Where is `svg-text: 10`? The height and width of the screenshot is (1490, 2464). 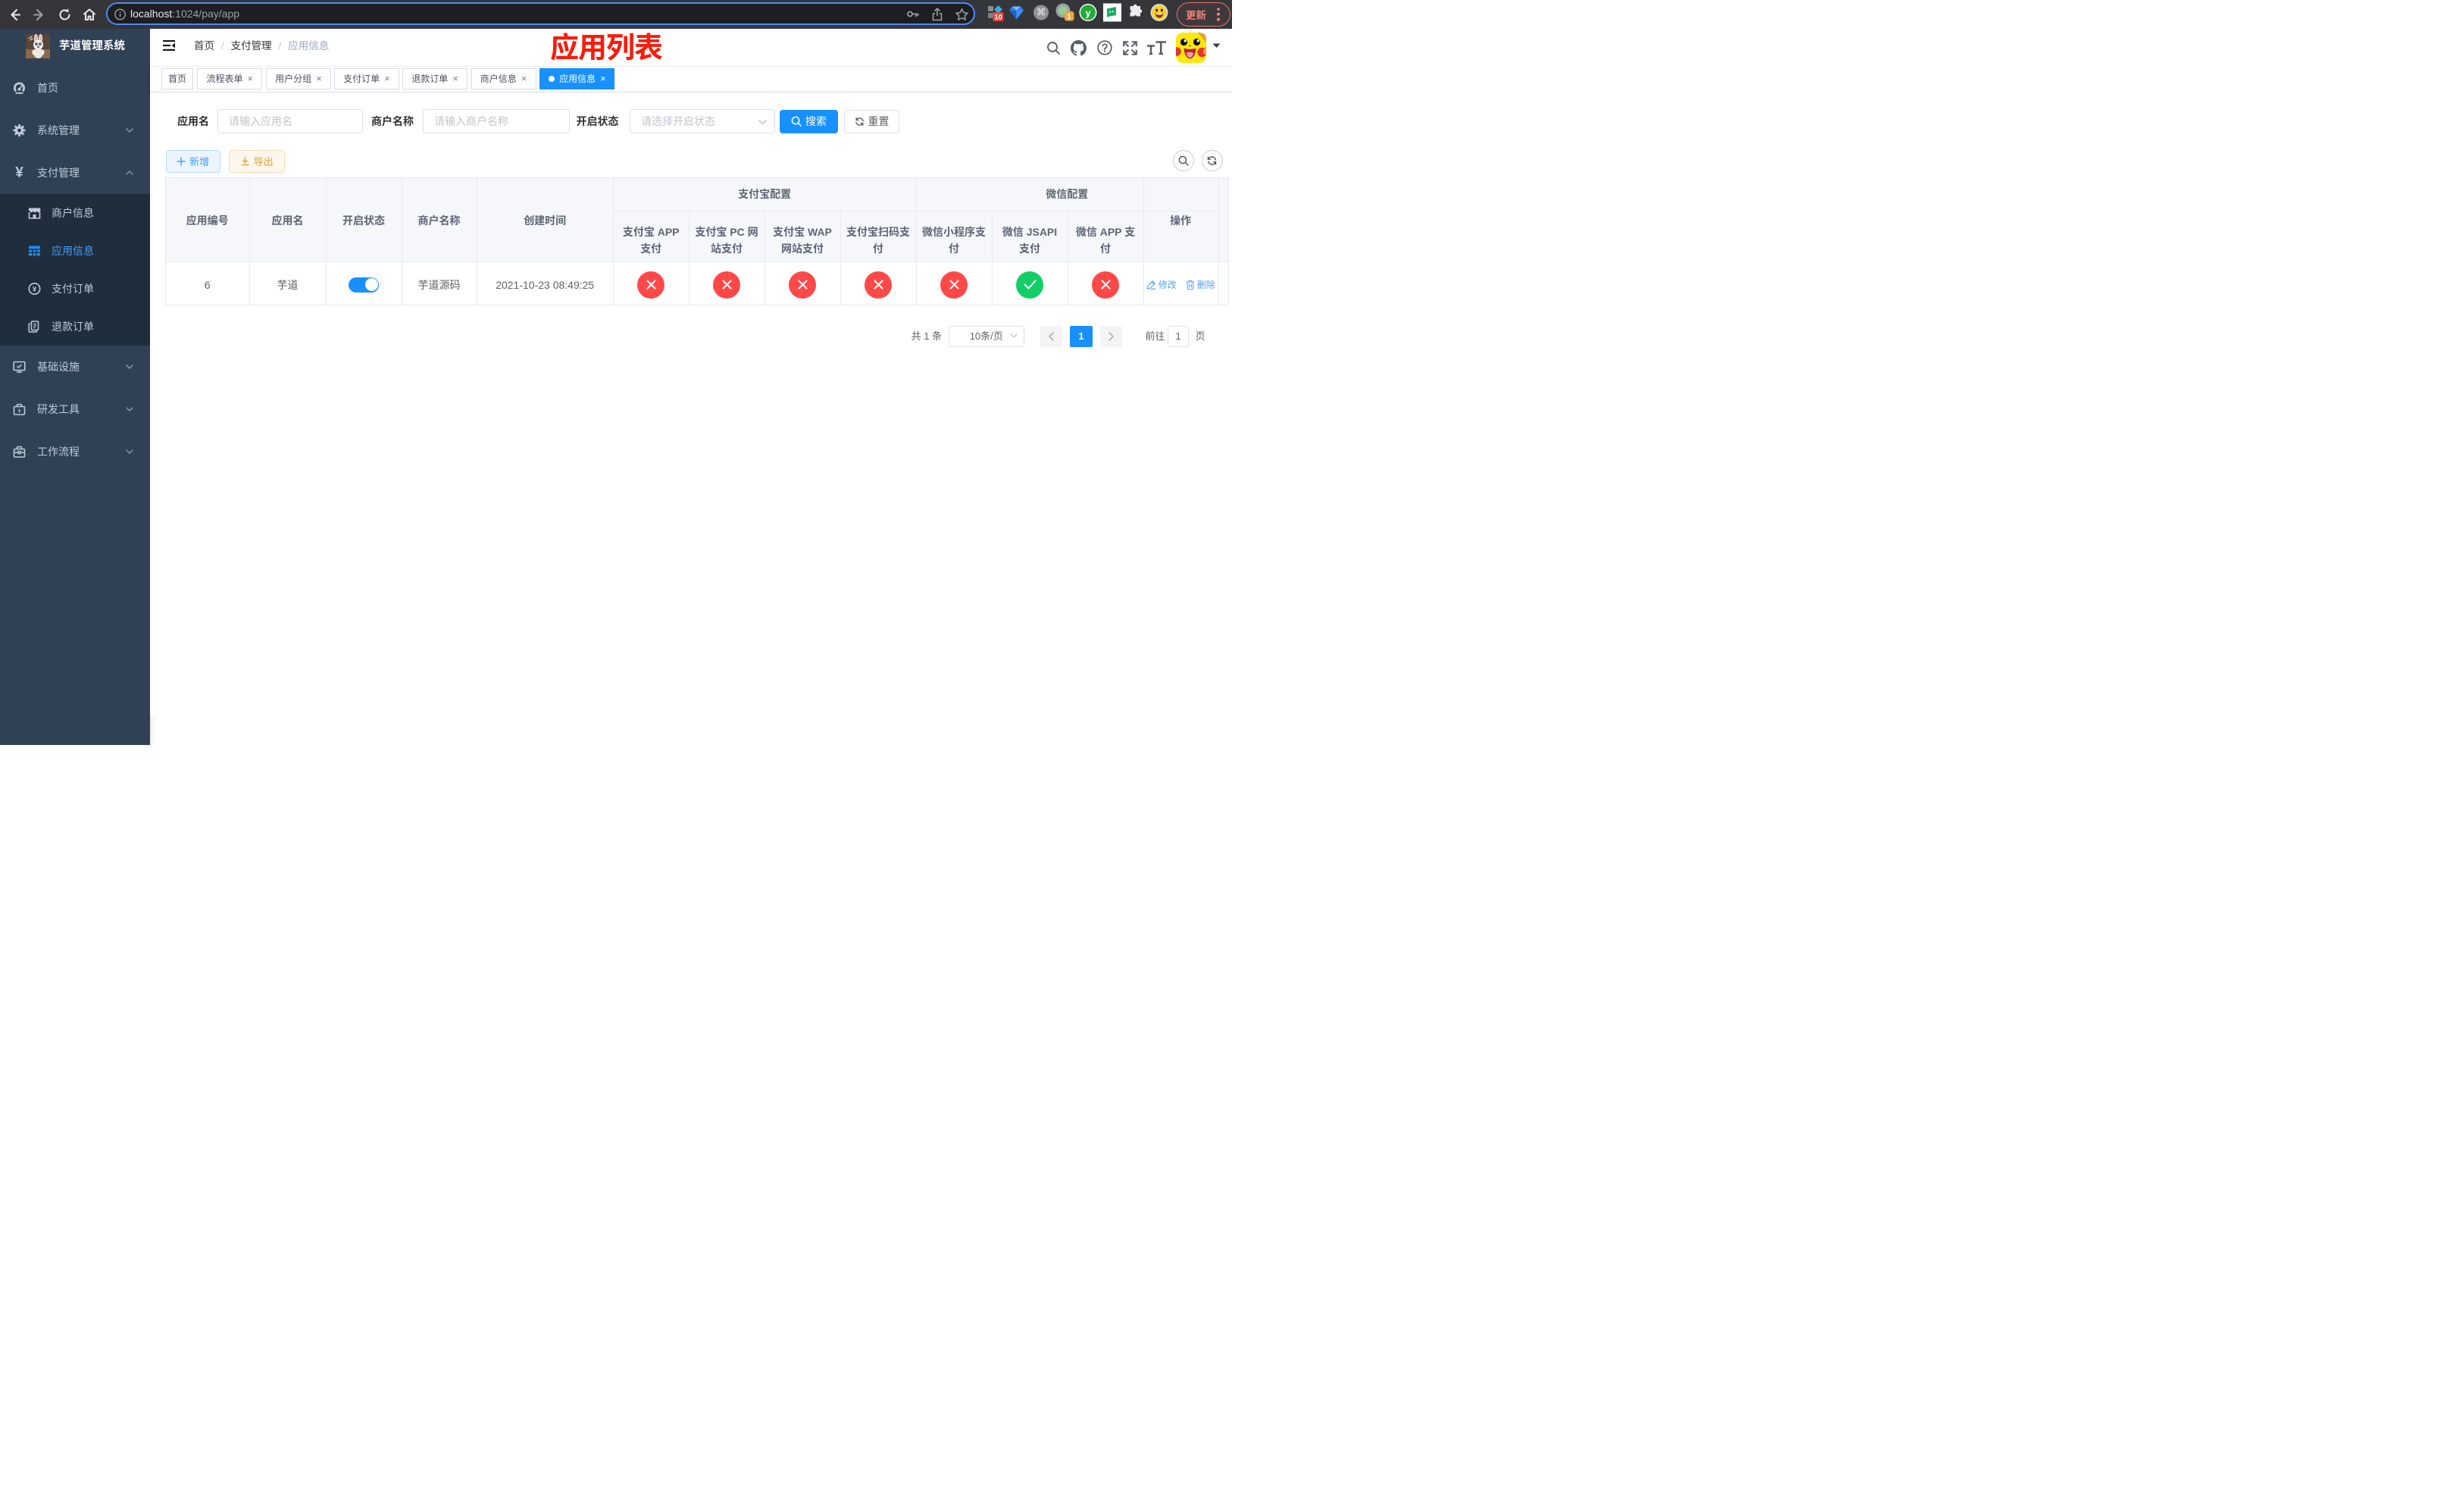
svg-text: 10 is located at coordinates (998, 18).